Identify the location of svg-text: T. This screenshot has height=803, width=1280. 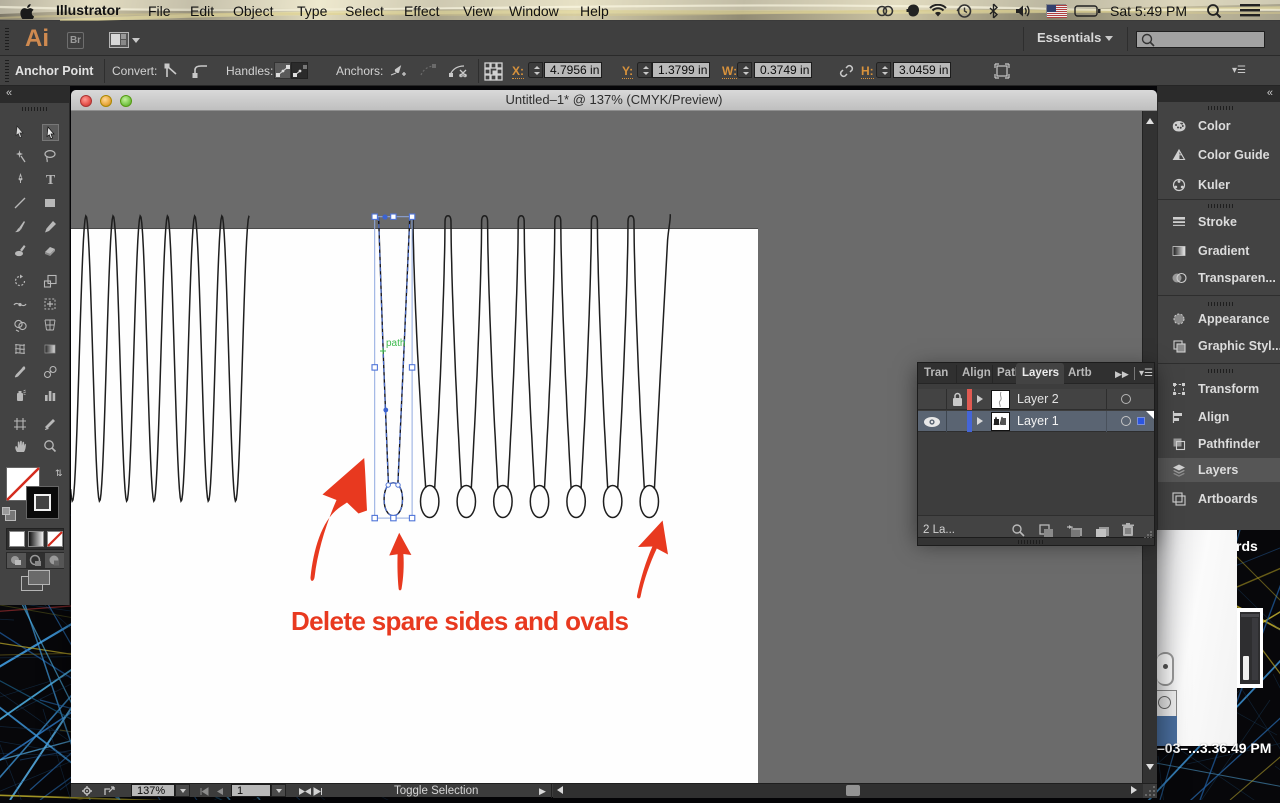
(51, 180).